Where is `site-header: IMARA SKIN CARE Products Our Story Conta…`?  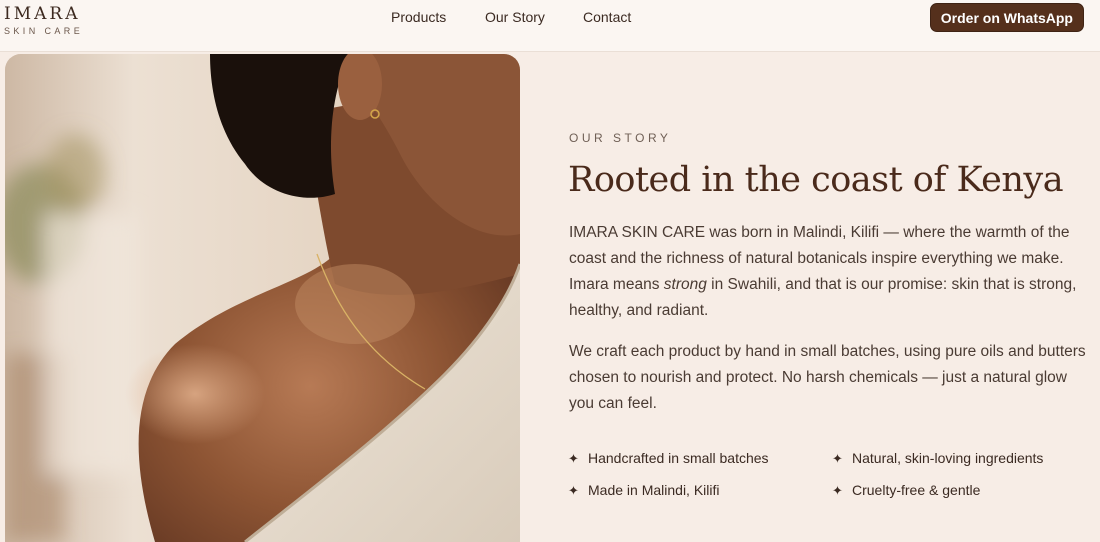 site-header: IMARA SKIN CARE Products Our Story Conta… is located at coordinates (550, 26).